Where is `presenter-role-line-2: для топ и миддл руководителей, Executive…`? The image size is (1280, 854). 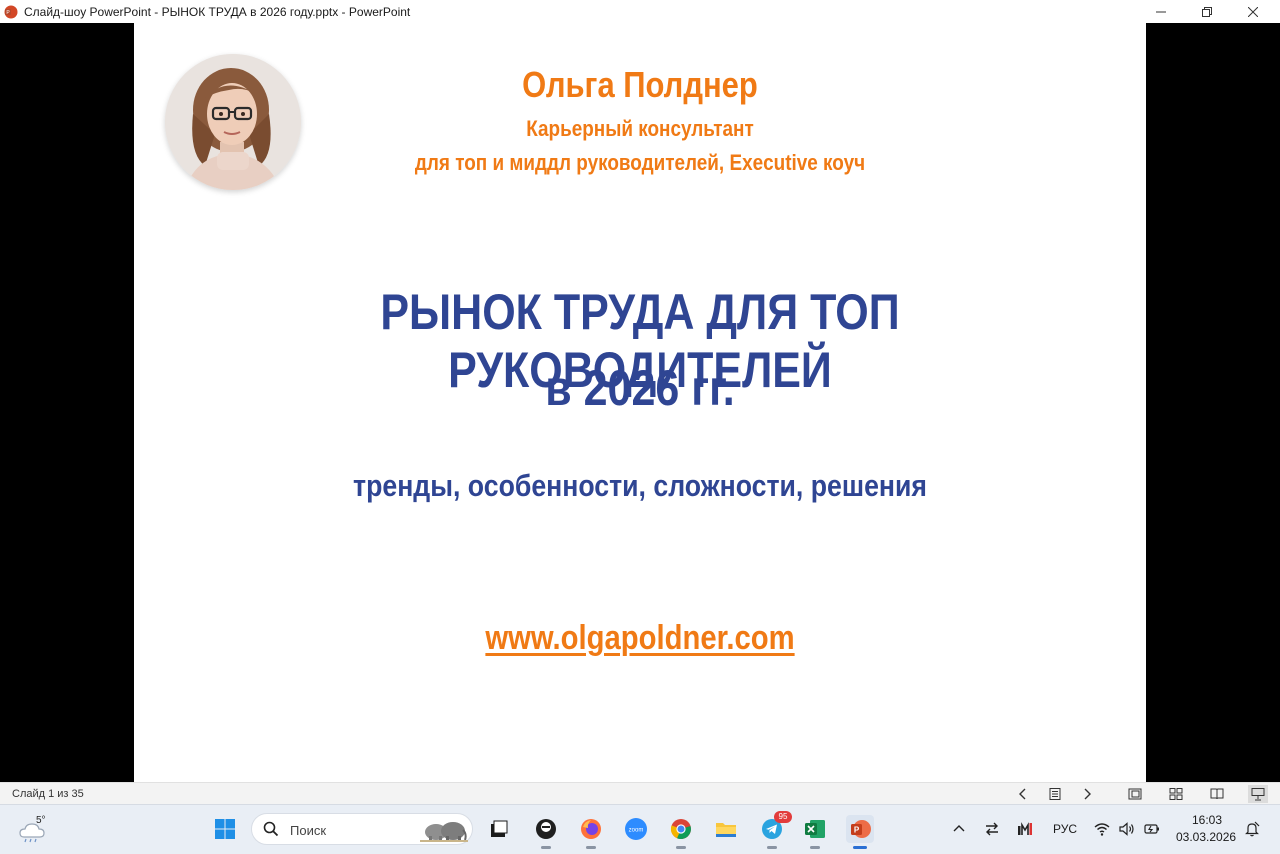
presenter-role-line-2: для топ и миддл руководителей, Executive… is located at coordinates (640, 162).